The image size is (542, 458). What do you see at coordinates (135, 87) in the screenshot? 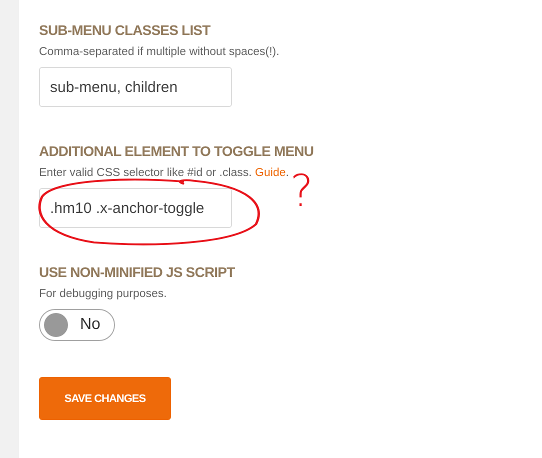
I see `input-field: sub-menu, children` at bounding box center [135, 87].